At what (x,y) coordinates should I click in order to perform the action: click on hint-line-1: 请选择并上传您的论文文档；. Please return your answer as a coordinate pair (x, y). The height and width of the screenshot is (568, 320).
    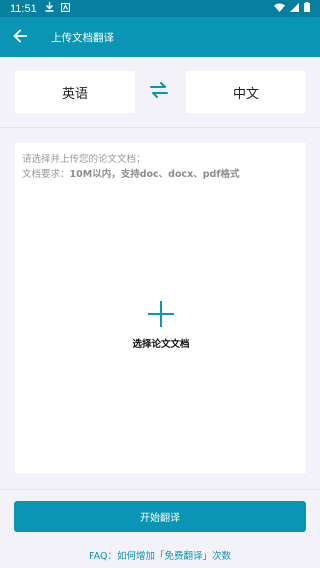
    Looking at the image, I should click on (84, 159).